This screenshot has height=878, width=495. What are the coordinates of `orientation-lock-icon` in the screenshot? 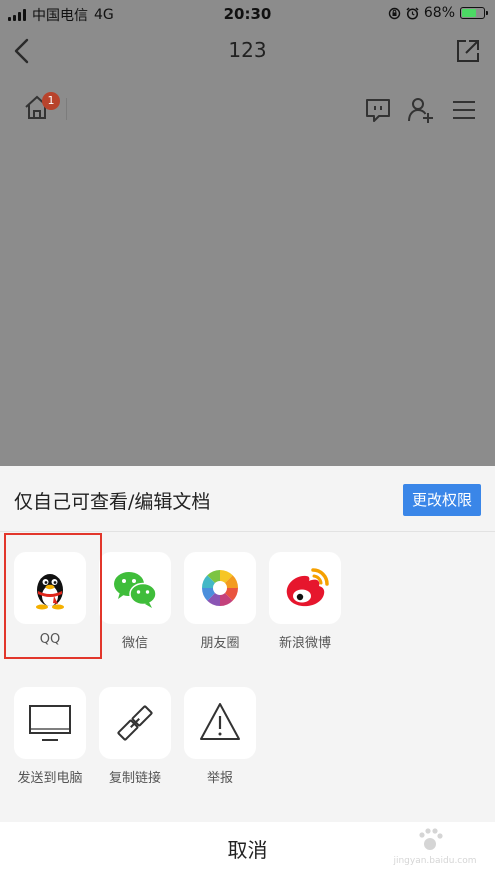 It's located at (394, 13).